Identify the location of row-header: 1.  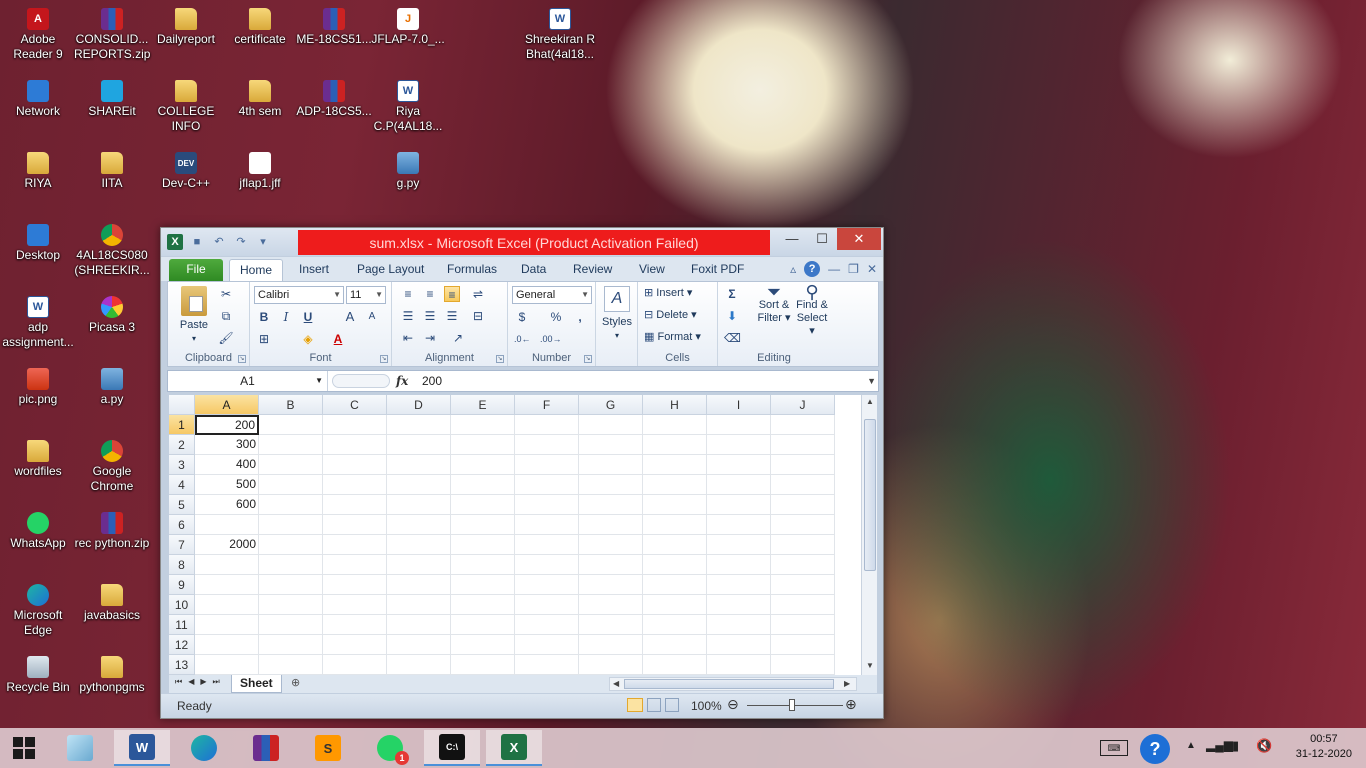
(182, 425).